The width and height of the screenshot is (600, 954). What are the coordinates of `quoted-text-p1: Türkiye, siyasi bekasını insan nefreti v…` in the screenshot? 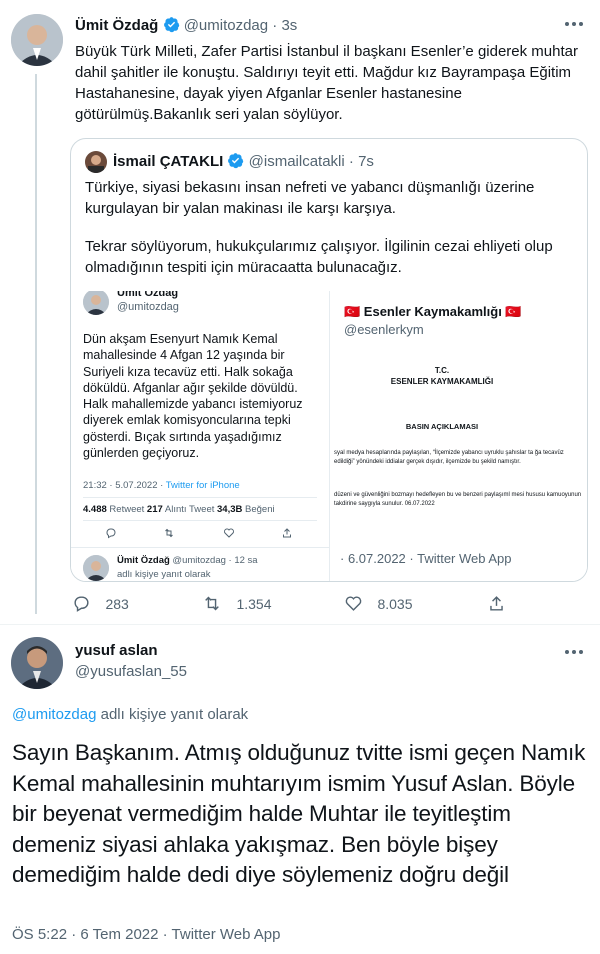 It's located at (310, 198).